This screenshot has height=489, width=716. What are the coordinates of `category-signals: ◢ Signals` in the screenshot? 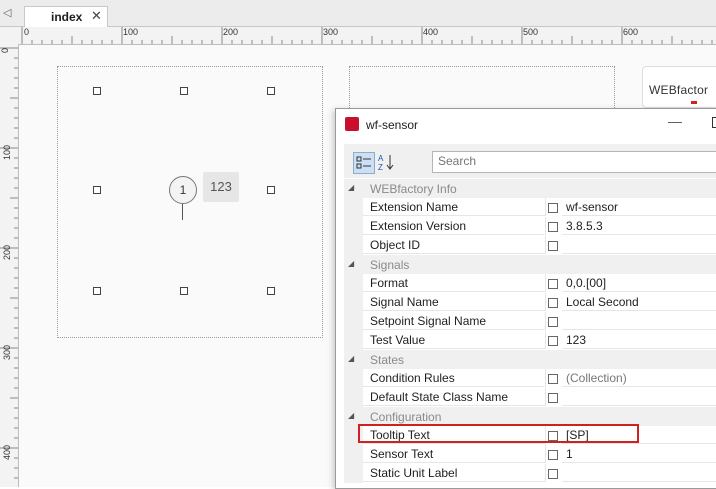 It's located at (530, 264).